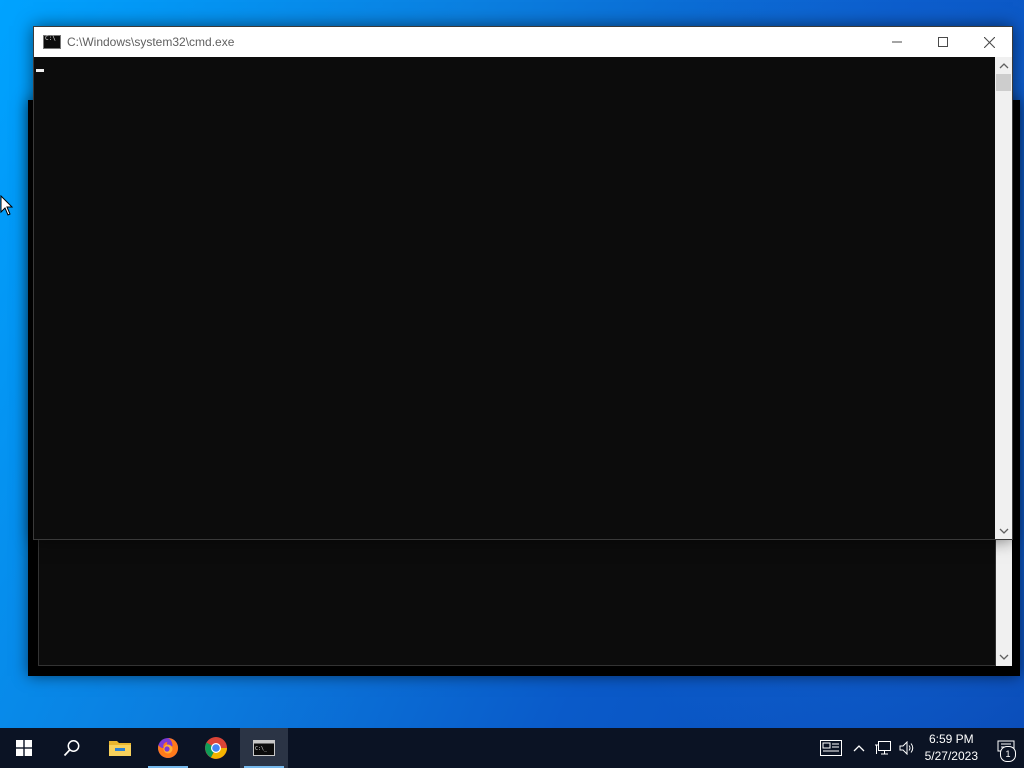 The image size is (1024, 768). Describe the element at coordinates (7, 205) in the screenshot. I see `mouse-pointer-icon` at that location.